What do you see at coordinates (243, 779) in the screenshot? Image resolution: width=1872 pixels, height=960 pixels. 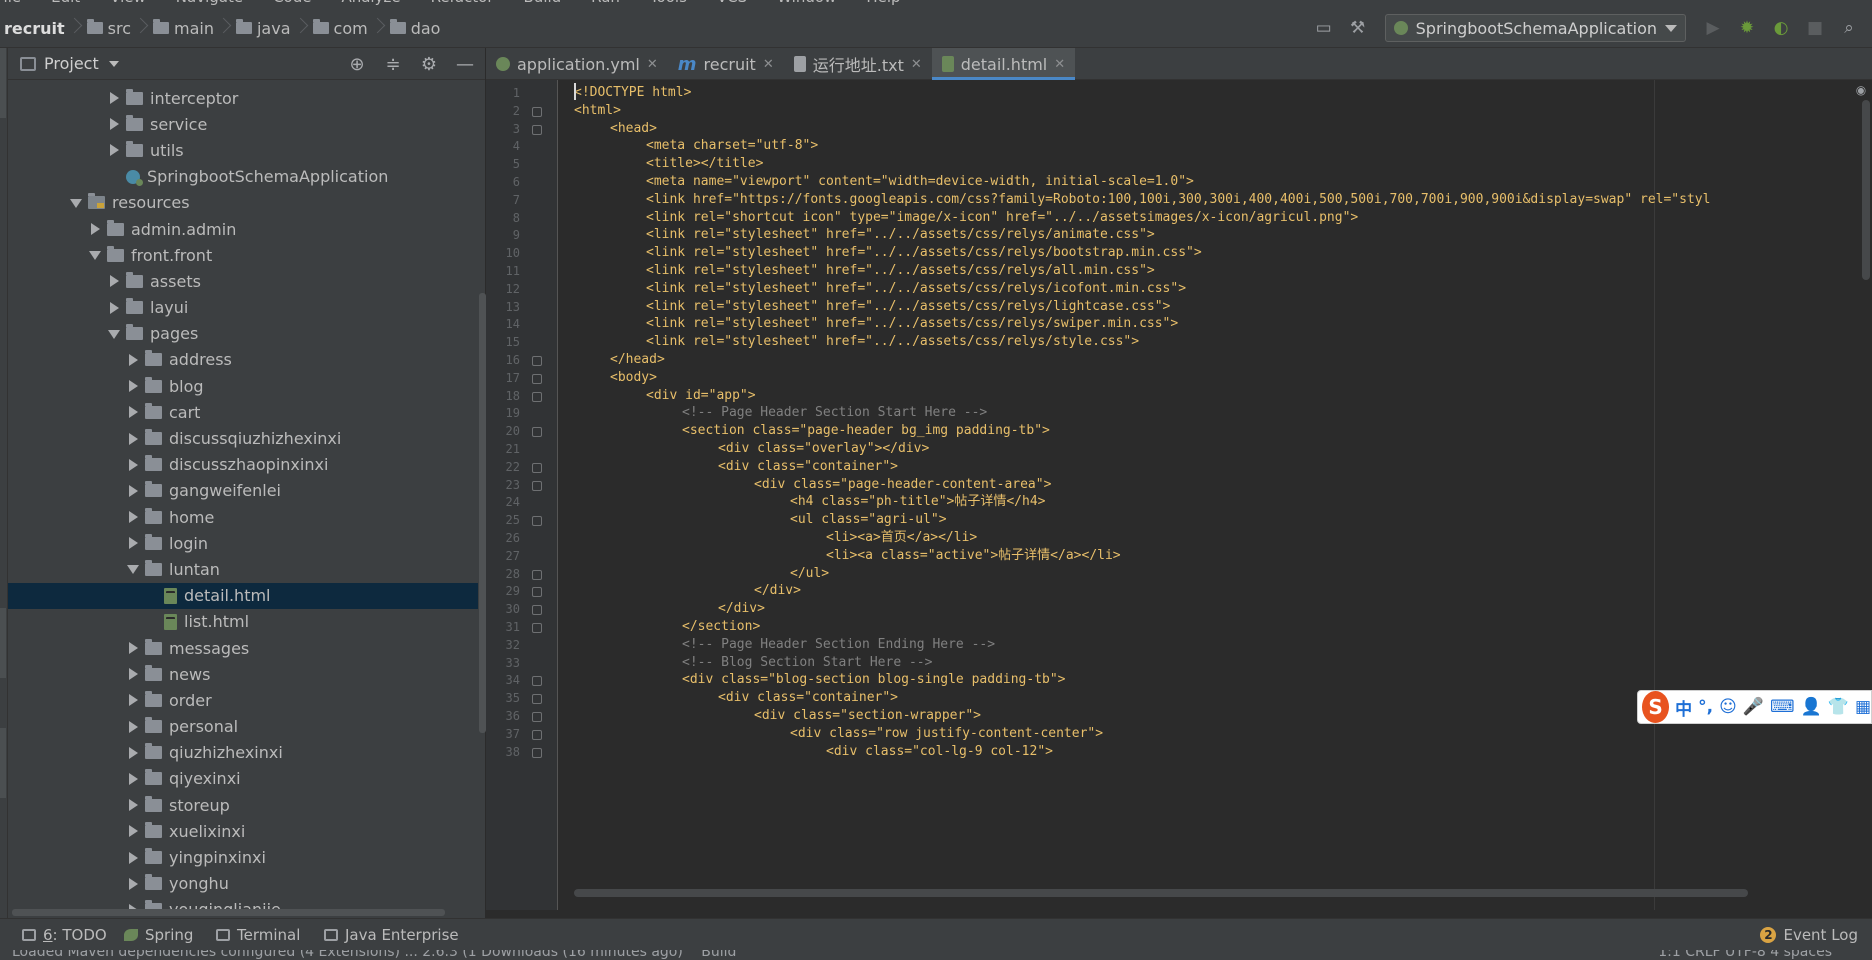 I see `tree-node: qiyexinxi` at bounding box center [243, 779].